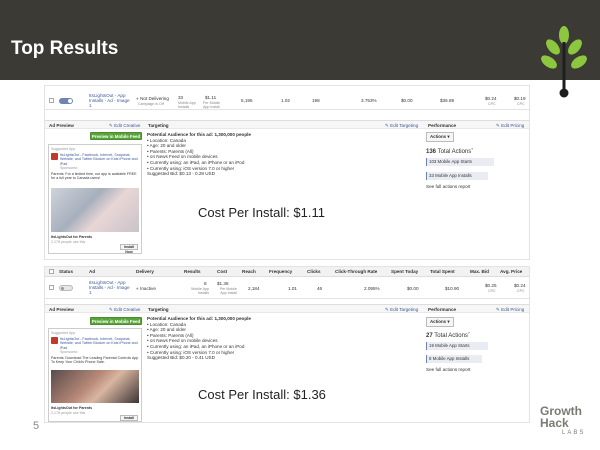  Describe the element at coordinates (451, 336) in the screenshot. I see `total-actions-label: Total Actions` at that location.